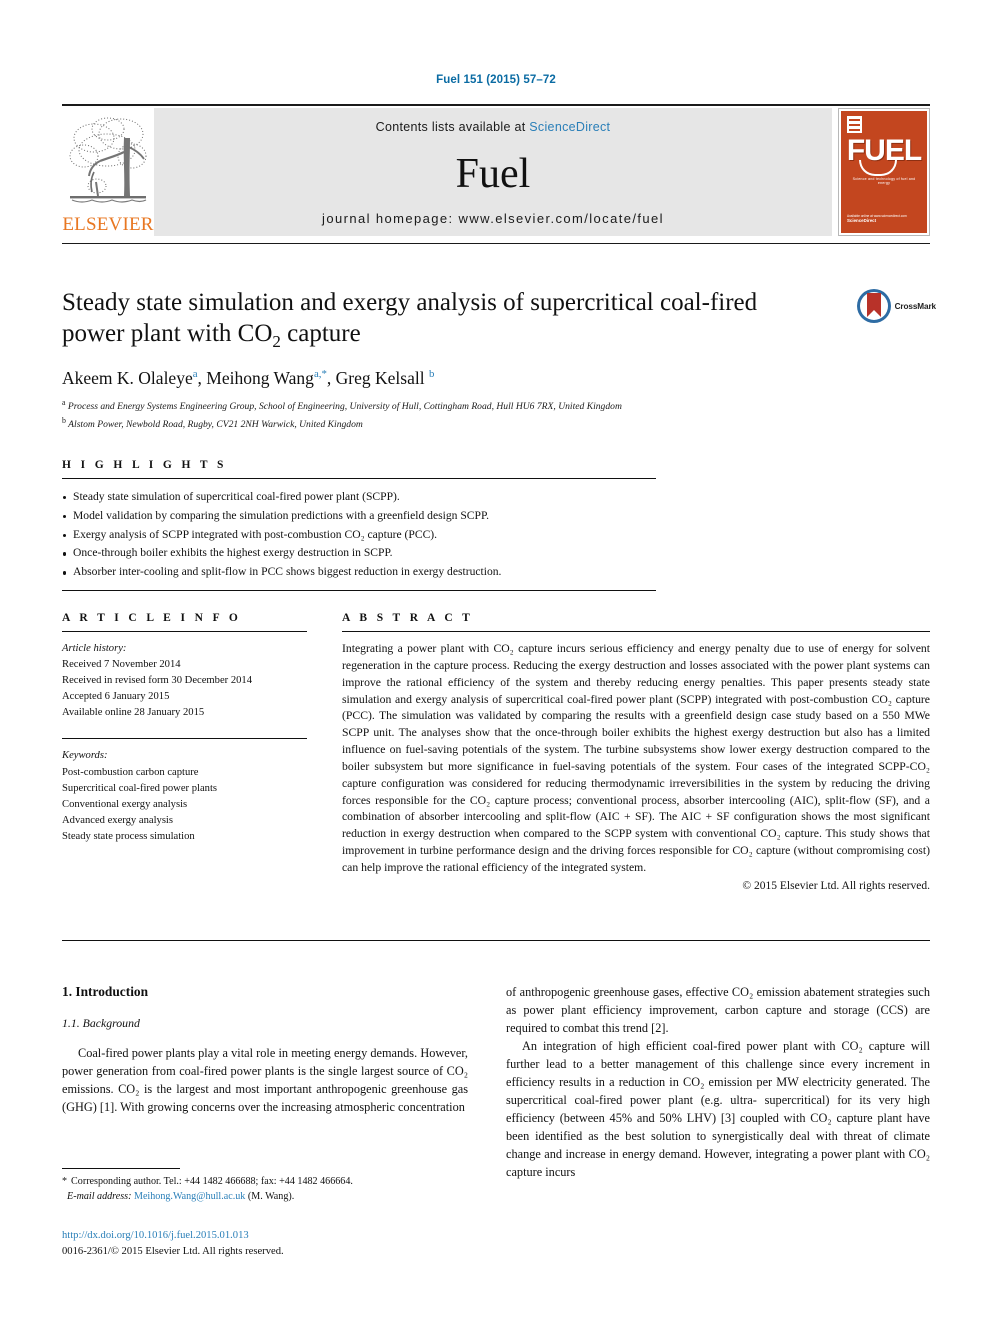 This screenshot has height=1323, width=992. I want to click on author-affil-mark-2: a,*, so click(320, 374).